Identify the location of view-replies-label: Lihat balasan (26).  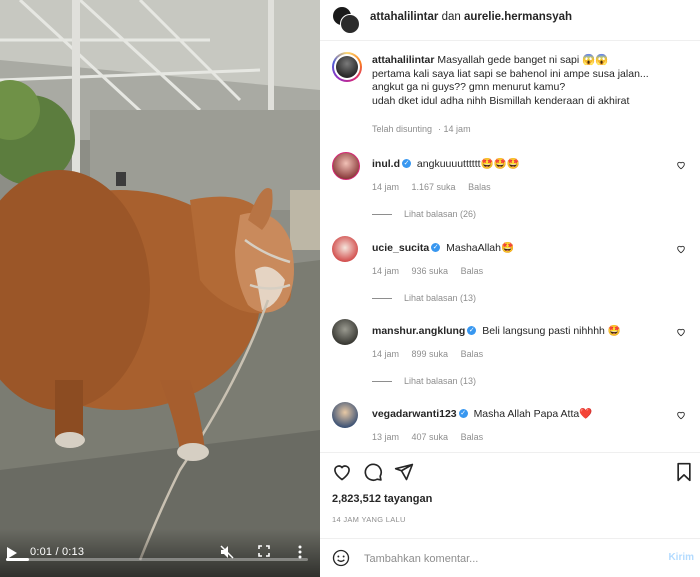
(440, 214).